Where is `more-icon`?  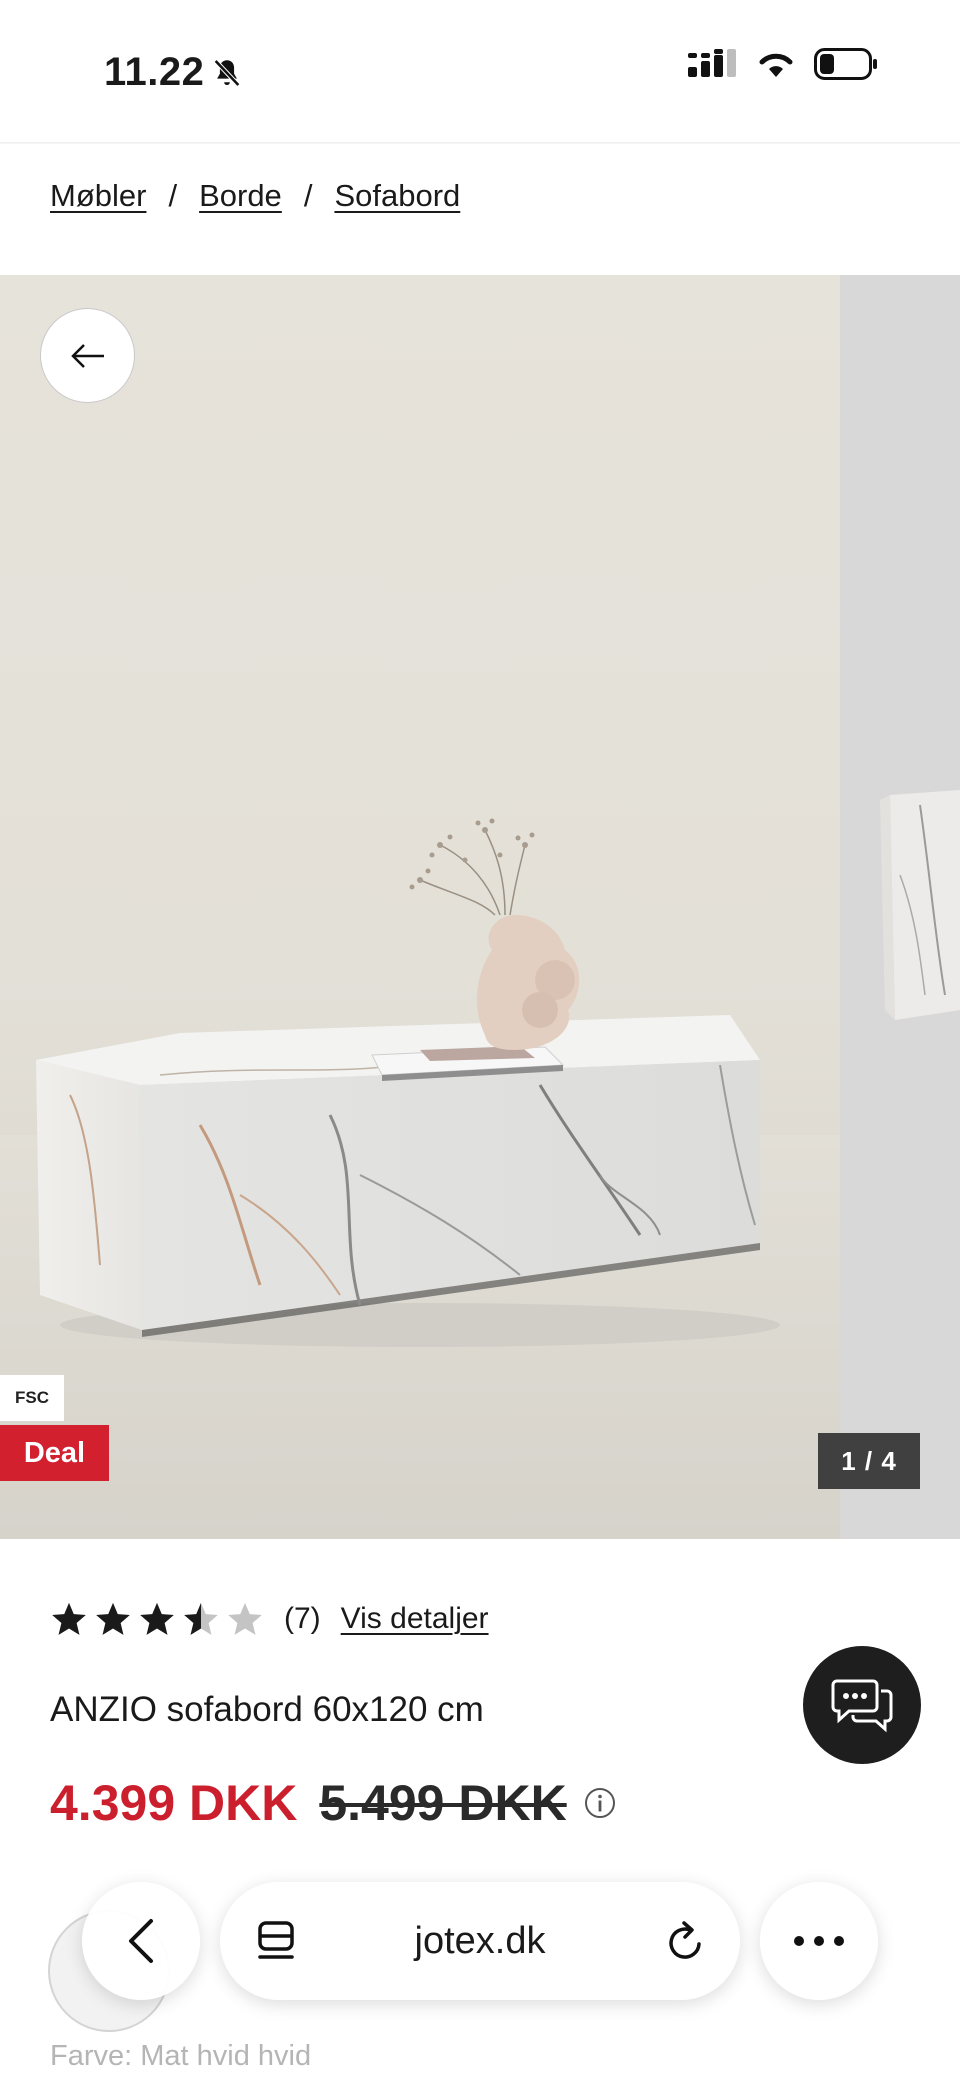 more-icon is located at coordinates (819, 1941).